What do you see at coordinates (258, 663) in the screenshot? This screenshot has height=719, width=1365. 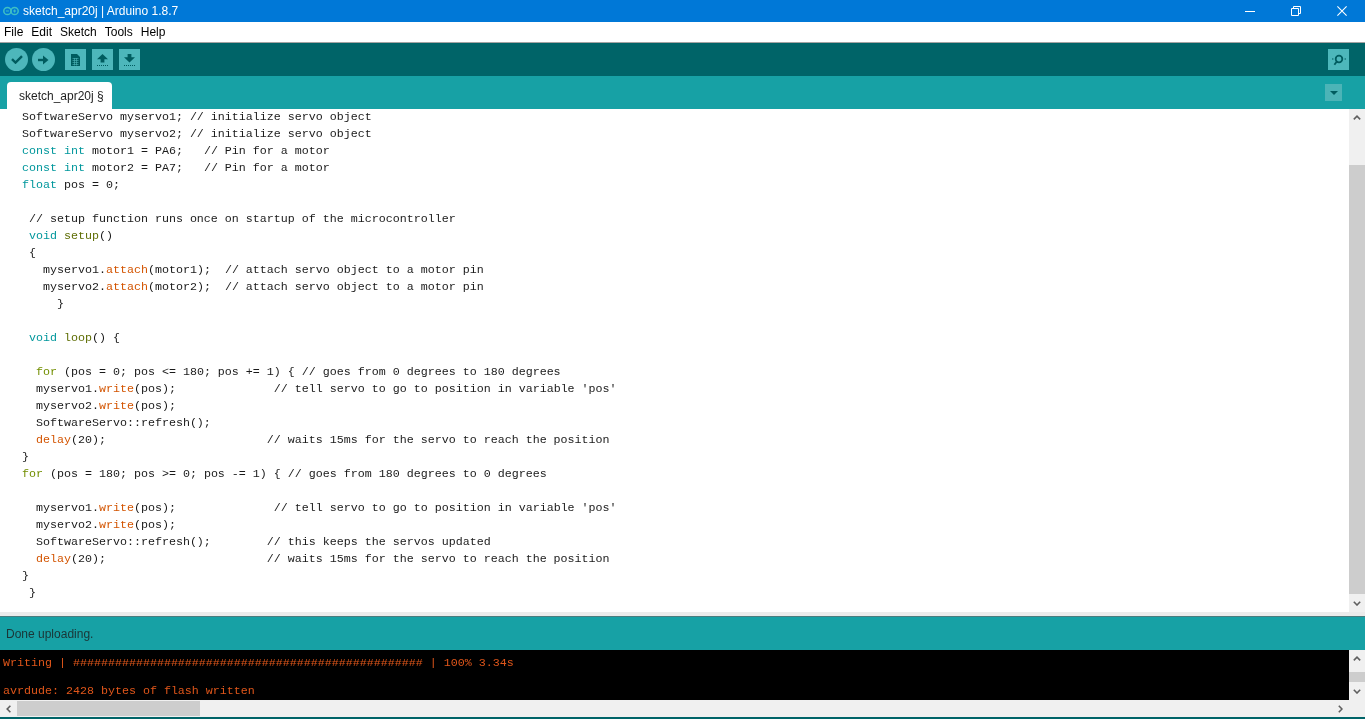 I see `console-line: Writing | ################################################## | 100% 3.34s` at bounding box center [258, 663].